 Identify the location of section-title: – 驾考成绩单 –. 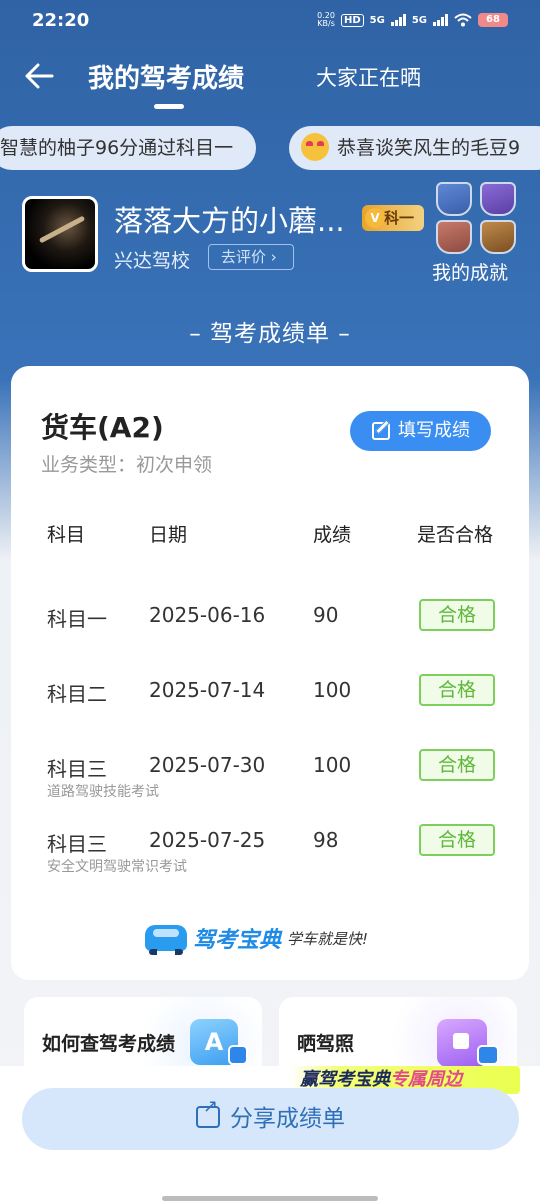
(270, 334).